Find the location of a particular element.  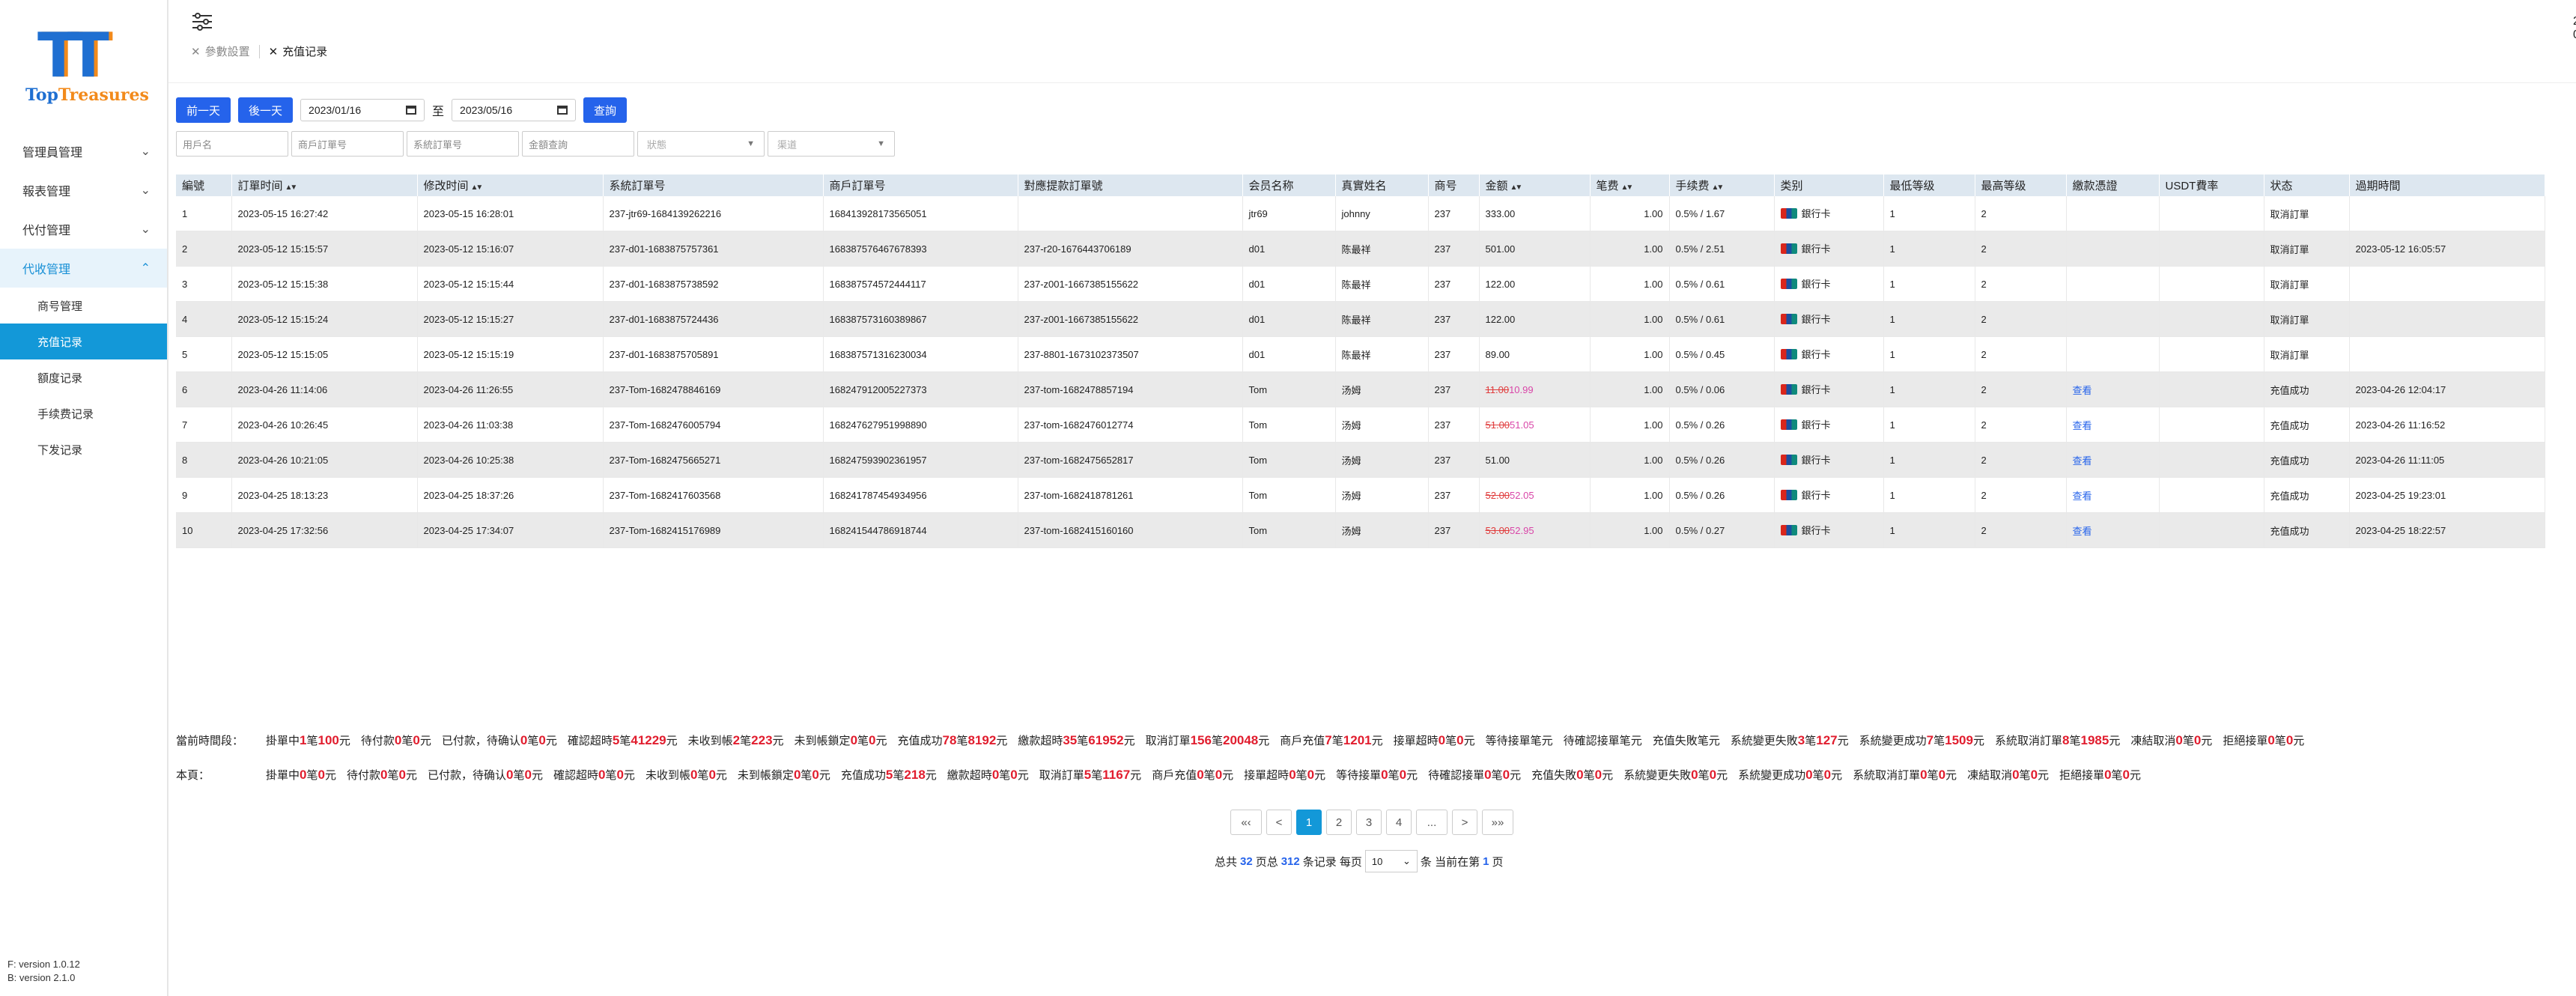

per-page-value: 10 is located at coordinates (1377, 861).